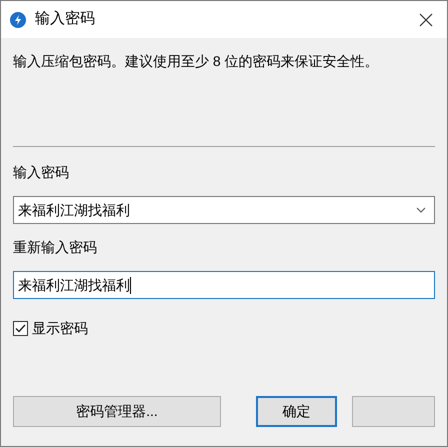 The width and height of the screenshot is (448, 447). I want to click on password-combo-box: 来福利江湖找福利, so click(224, 210).